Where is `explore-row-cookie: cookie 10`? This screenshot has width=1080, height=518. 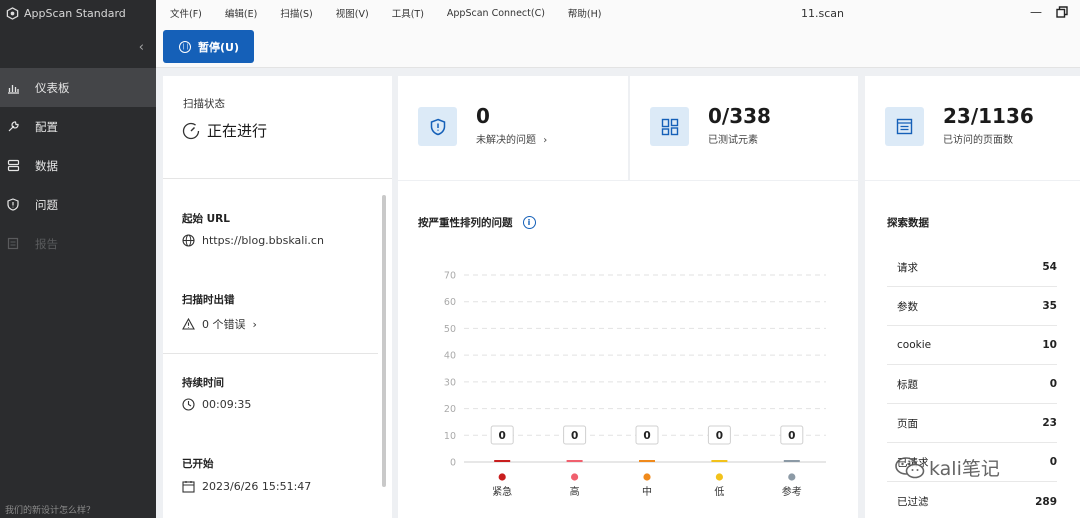 explore-row-cookie: cookie 10 is located at coordinates (972, 345).